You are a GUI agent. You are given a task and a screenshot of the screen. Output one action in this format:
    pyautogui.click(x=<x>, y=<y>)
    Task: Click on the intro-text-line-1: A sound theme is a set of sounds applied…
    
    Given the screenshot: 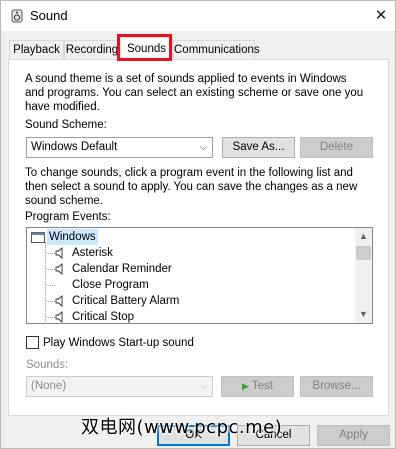 What is the action you would take?
    pyautogui.click(x=186, y=79)
    